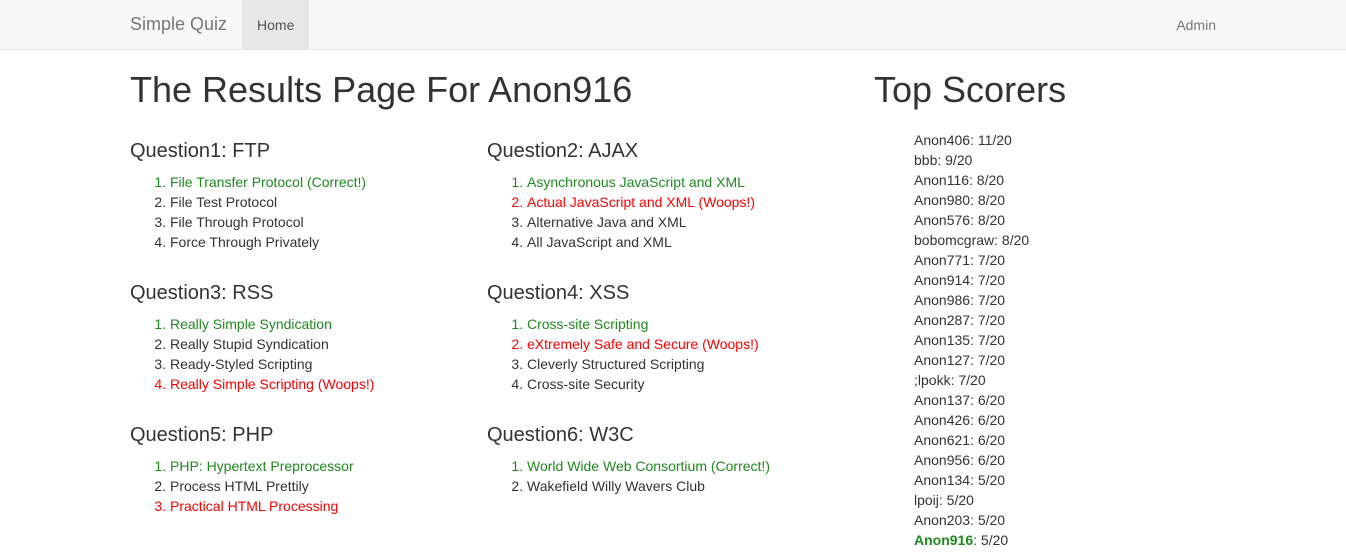  I want to click on top-scorer-score: : 11/20, so click(991, 139).